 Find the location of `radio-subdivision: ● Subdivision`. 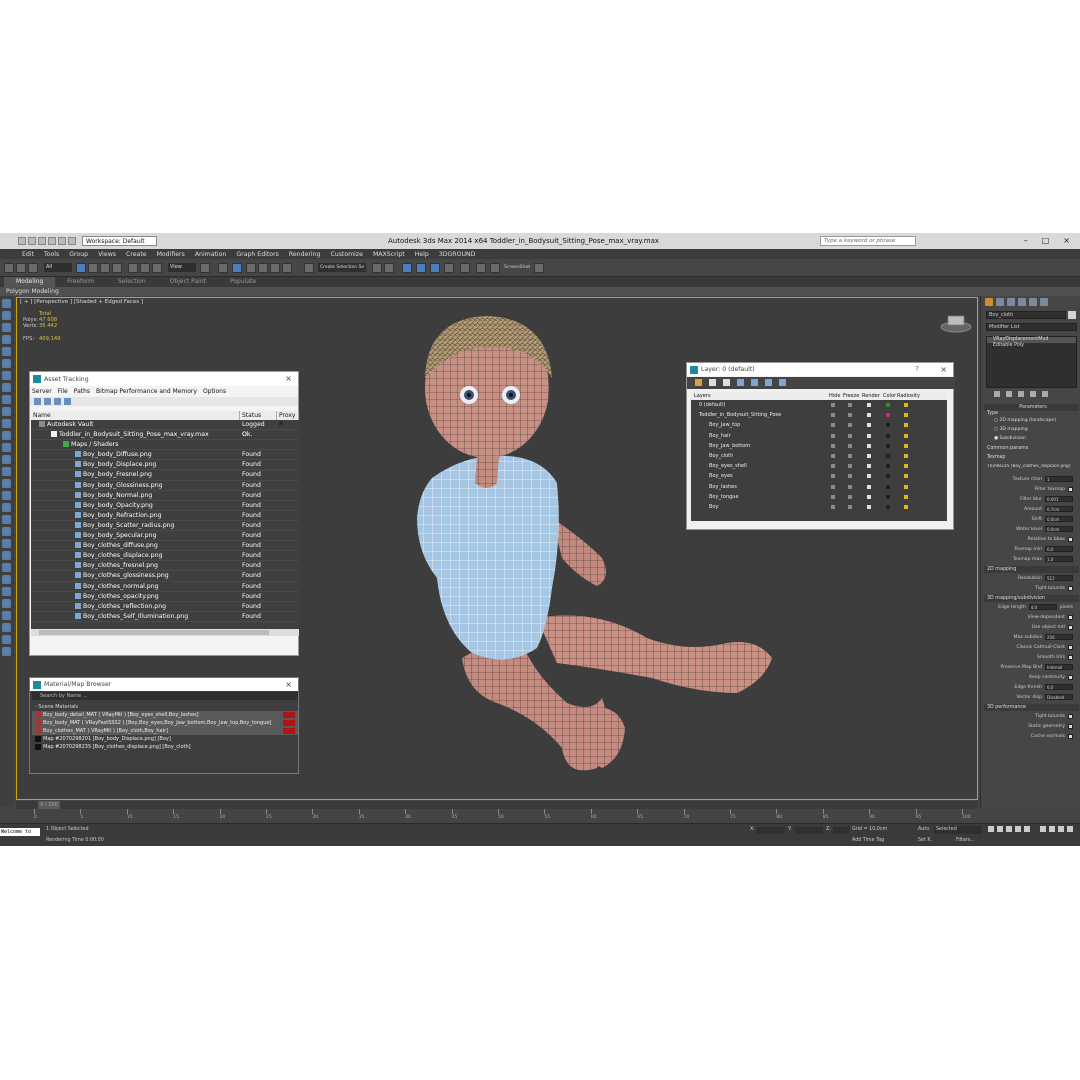

radio-subdivision: ● Subdivision is located at coordinates (1031, 441).